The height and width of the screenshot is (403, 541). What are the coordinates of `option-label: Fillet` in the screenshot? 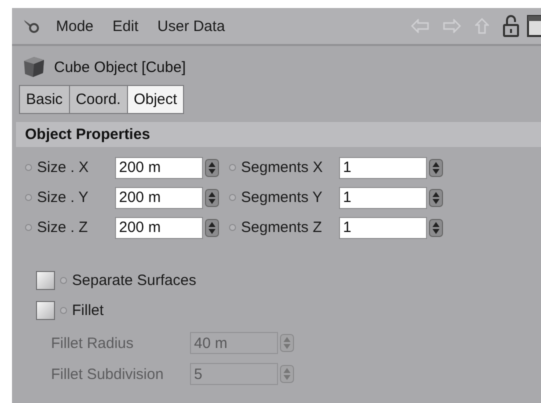 It's located at (88, 310).